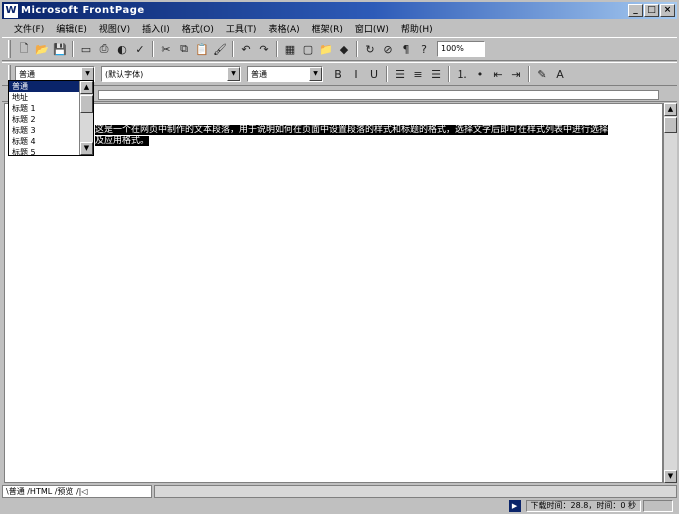  I want to click on format-buttons: B I U ☰ ≡ ☰ ⒈ • ⇤ ⇥ ✎ A, so click(449, 74).